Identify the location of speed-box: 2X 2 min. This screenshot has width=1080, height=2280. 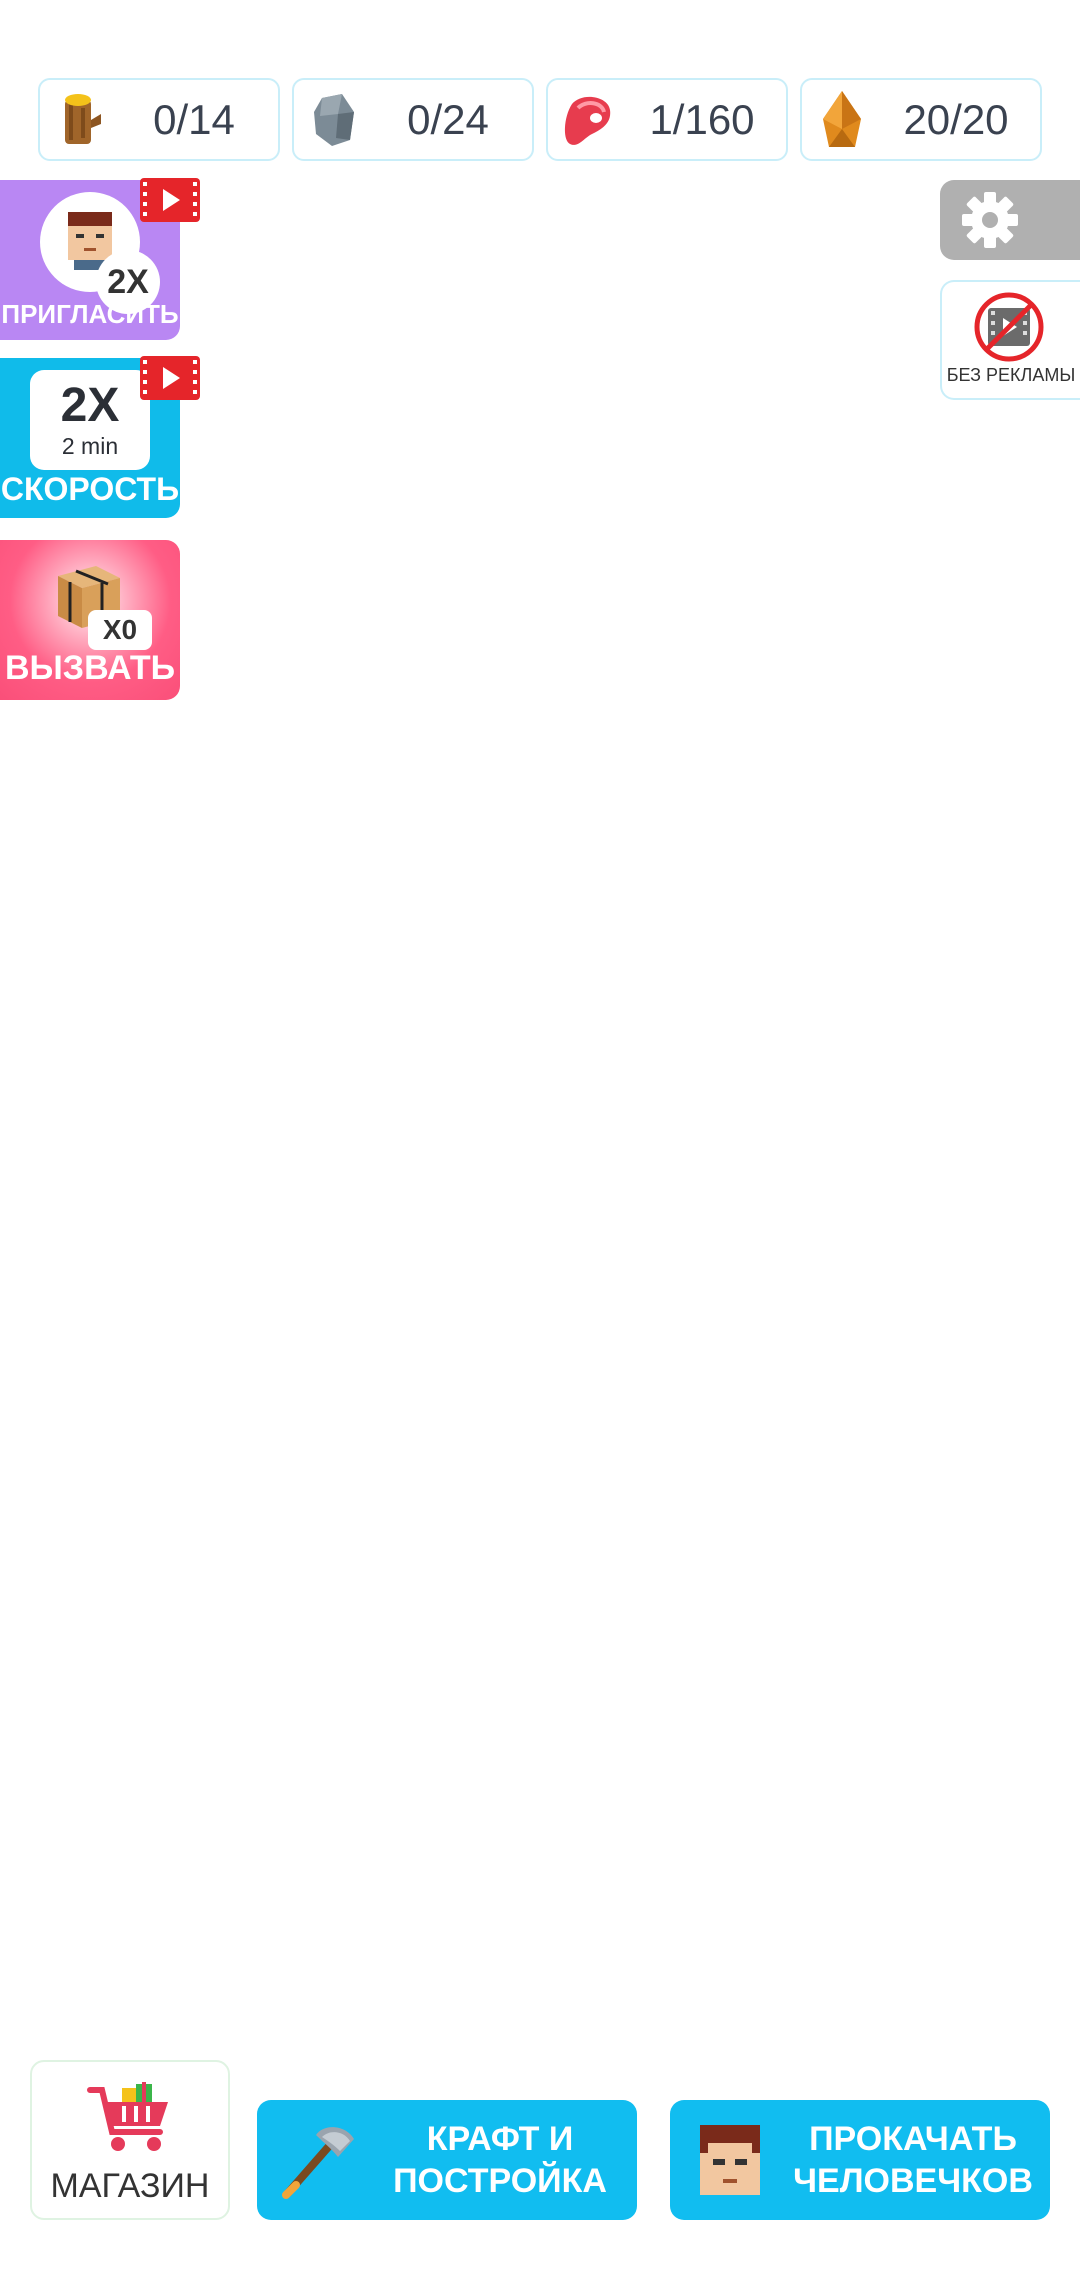
(90, 420).